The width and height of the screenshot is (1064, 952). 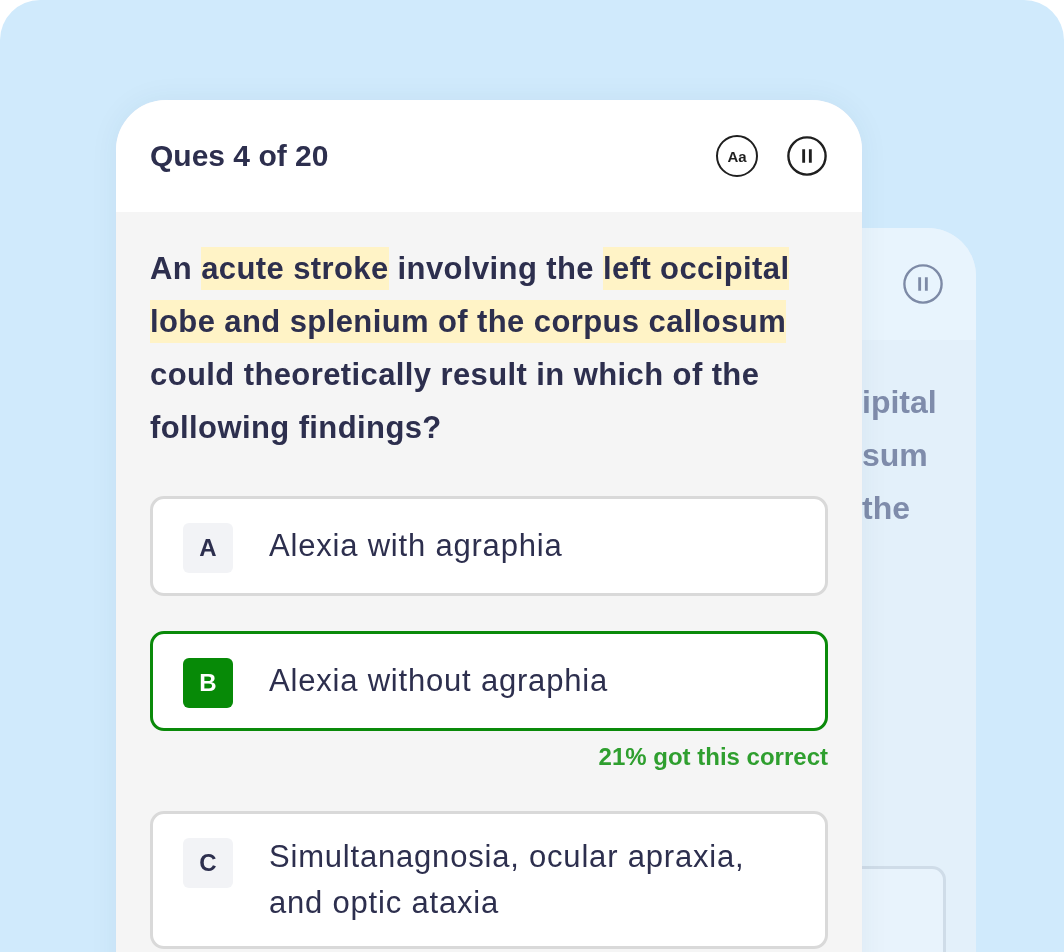 I want to click on answer-option: B Alexia without agraphia, so click(x=489, y=681).